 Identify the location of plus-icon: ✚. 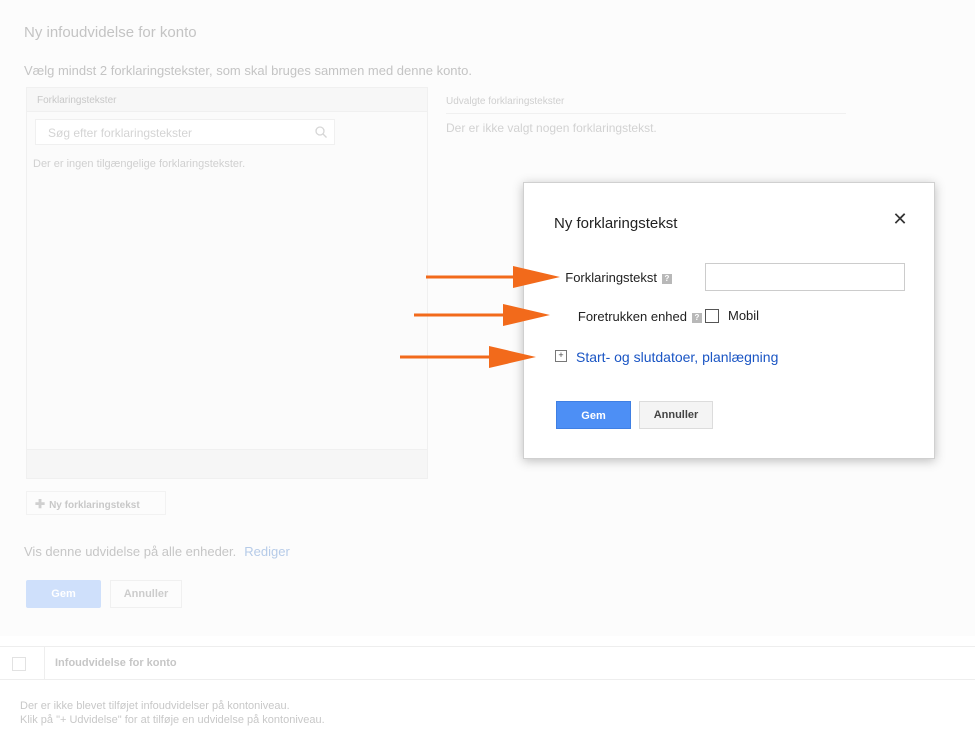
(40, 504).